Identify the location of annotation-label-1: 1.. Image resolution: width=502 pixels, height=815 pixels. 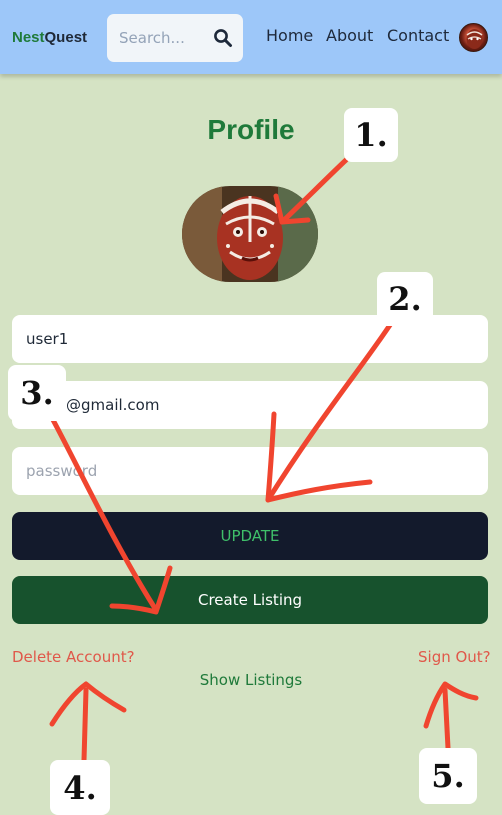
(371, 135).